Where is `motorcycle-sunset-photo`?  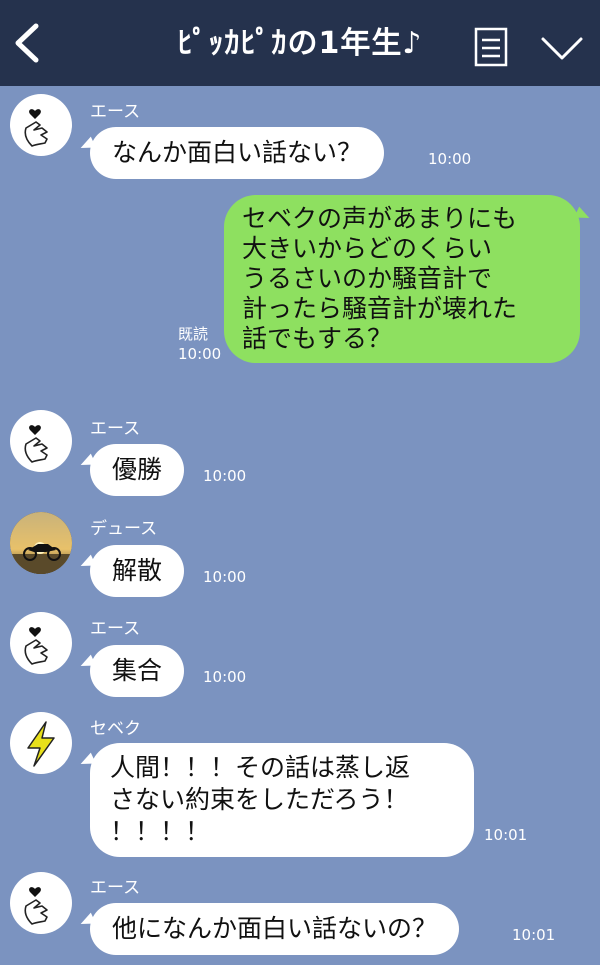 motorcycle-sunset-photo is located at coordinates (41, 543).